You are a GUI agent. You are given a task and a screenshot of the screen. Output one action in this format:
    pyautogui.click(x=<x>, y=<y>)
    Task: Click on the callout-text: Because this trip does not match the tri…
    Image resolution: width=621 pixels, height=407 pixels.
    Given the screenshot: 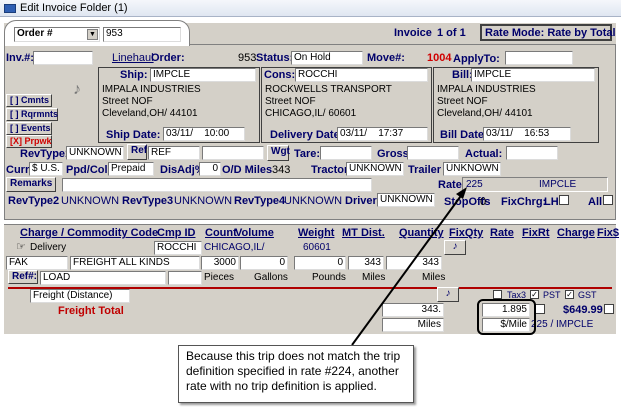 What is the action you would take?
    pyautogui.click(x=293, y=371)
    